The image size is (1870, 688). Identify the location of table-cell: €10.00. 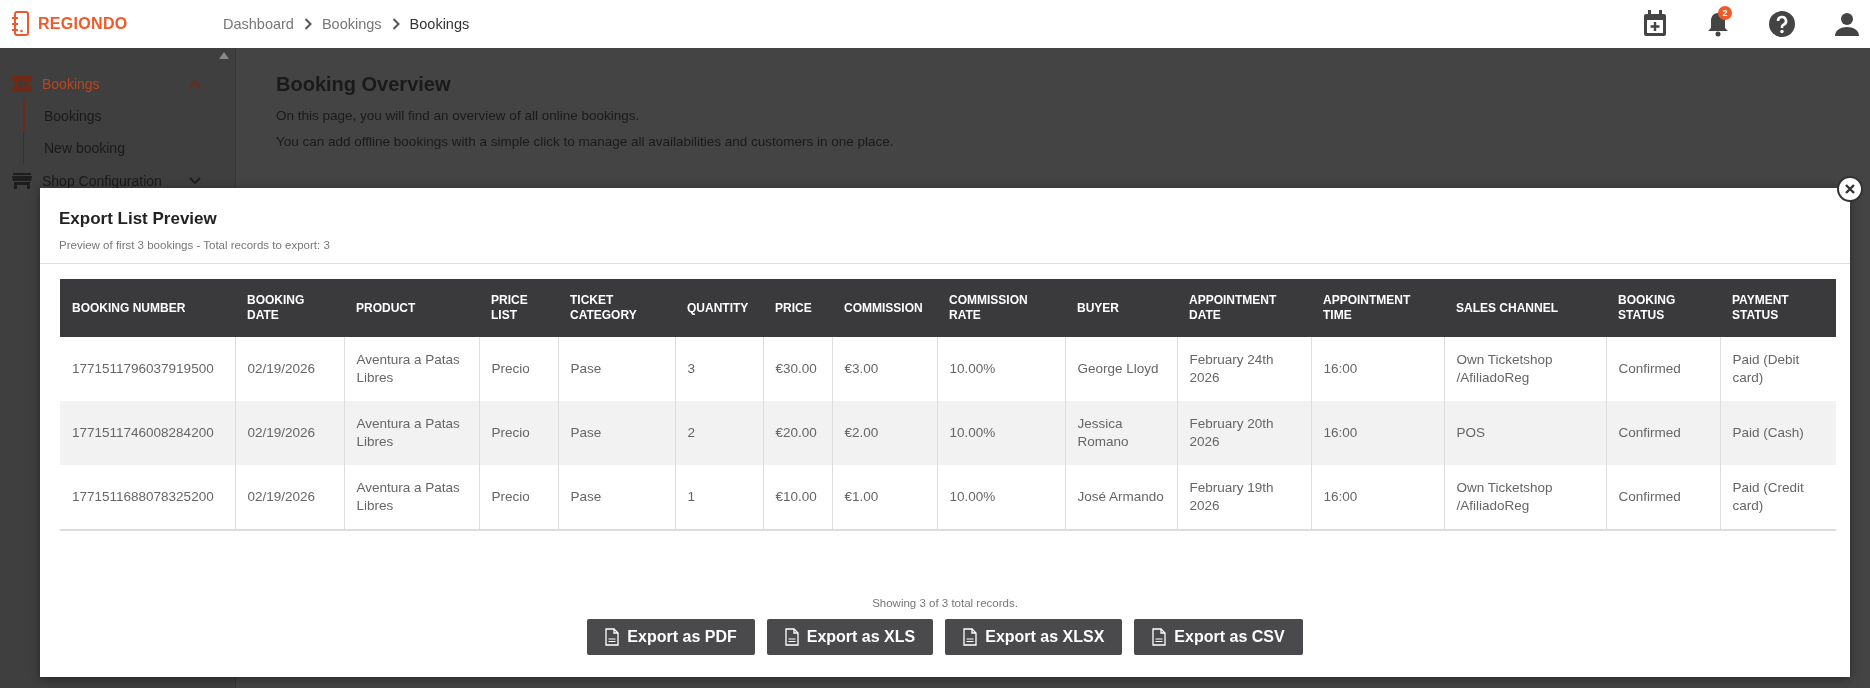
(797, 497).